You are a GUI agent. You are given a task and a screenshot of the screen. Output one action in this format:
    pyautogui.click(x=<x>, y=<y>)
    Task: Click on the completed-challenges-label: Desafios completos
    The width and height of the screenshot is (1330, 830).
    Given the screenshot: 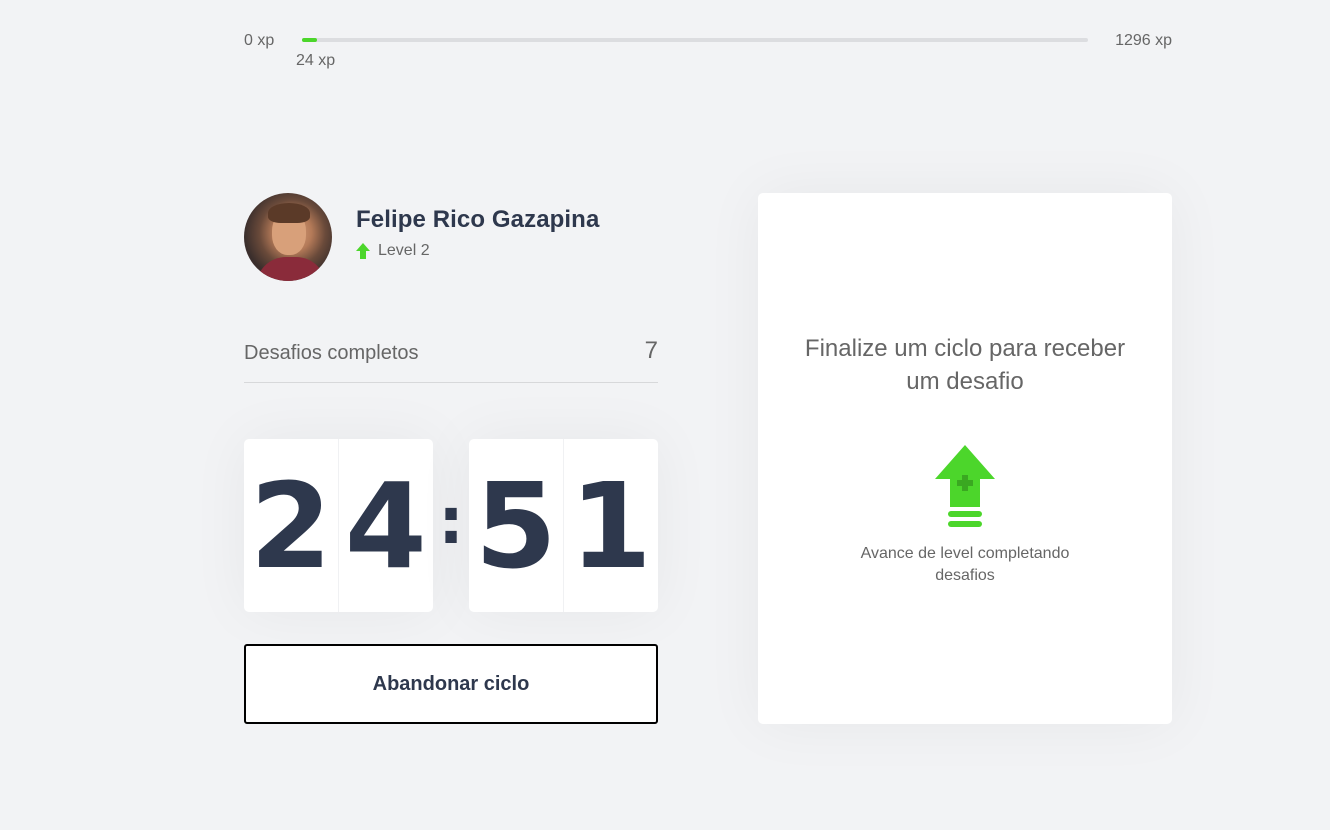 What is the action you would take?
    pyautogui.click(x=331, y=353)
    